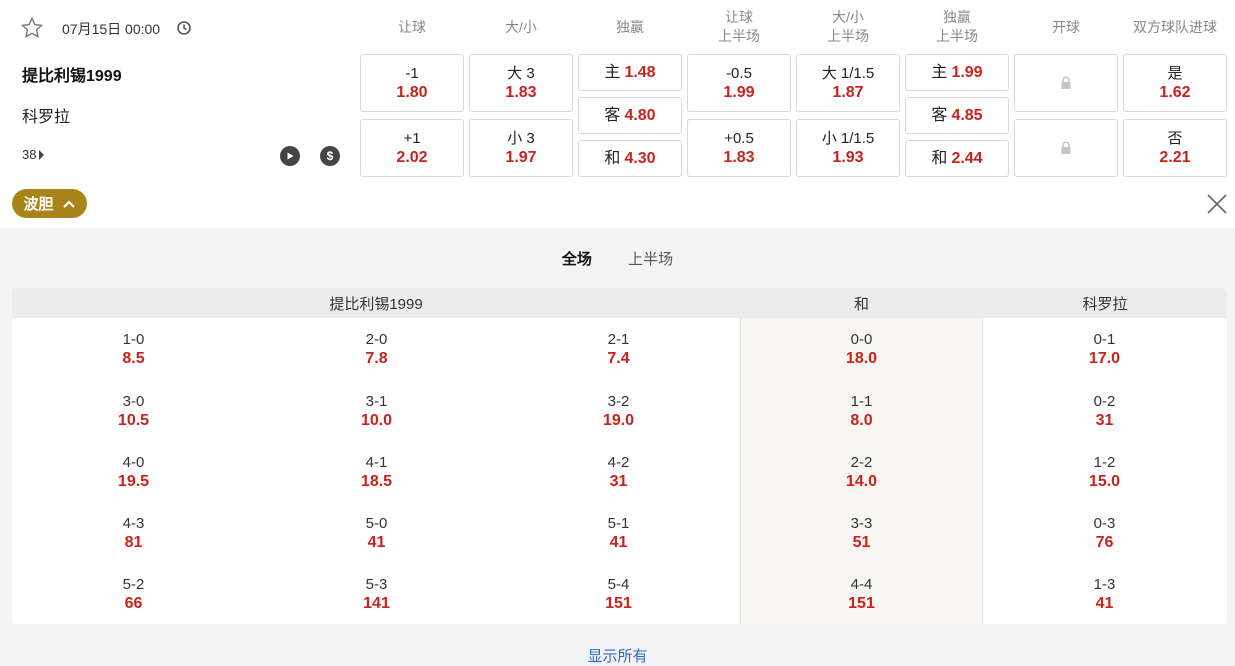 The image size is (1235, 666). Describe the element at coordinates (1104, 523) in the screenshot. I see `score-label: 0-3` at that location.